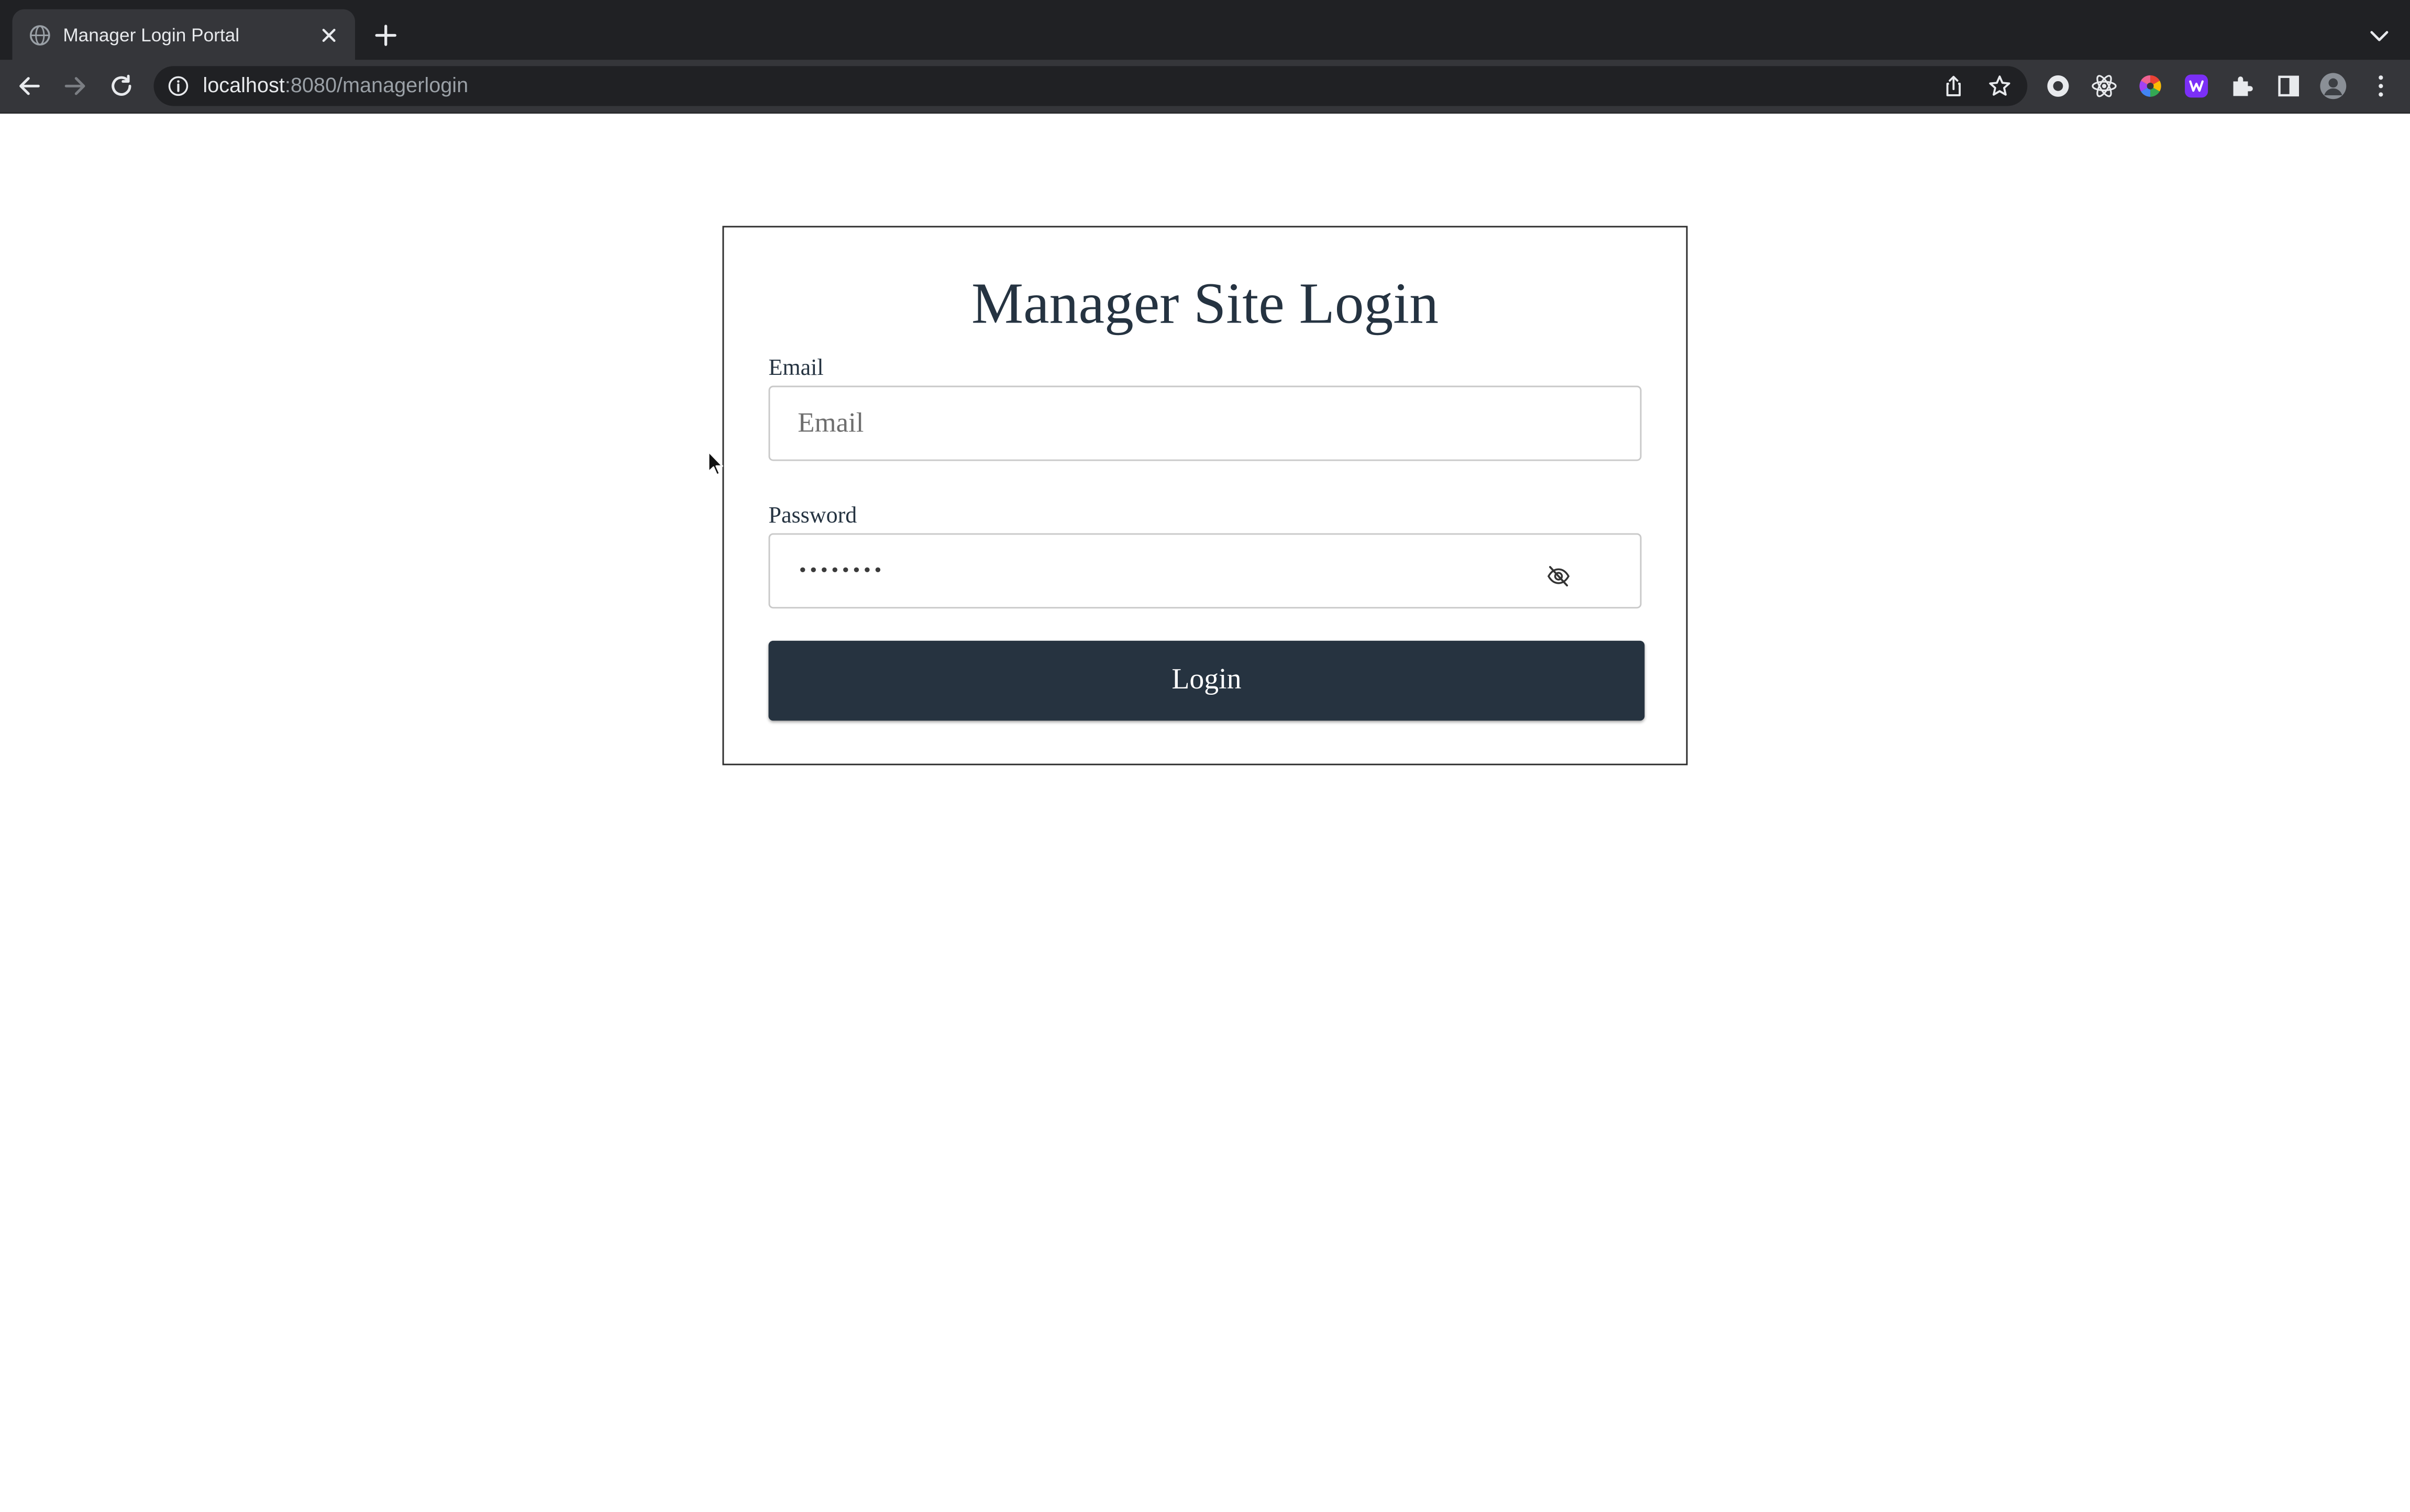 Image resolution: width=2410 pixels, height=1512 pixels. What do you see at coordinates (376, 85) in the screenshot?
I see `url-path: :8080/managerlogin` at bounding box center [376, 85].